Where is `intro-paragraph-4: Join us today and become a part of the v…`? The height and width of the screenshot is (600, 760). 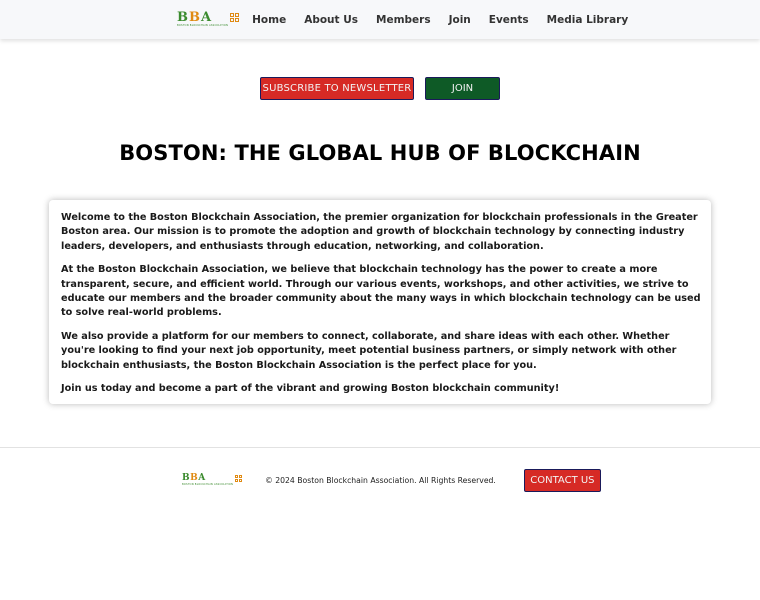
intro-paragraph-4: Join us today and become a part of the v… is located at coordinates (310, 389).